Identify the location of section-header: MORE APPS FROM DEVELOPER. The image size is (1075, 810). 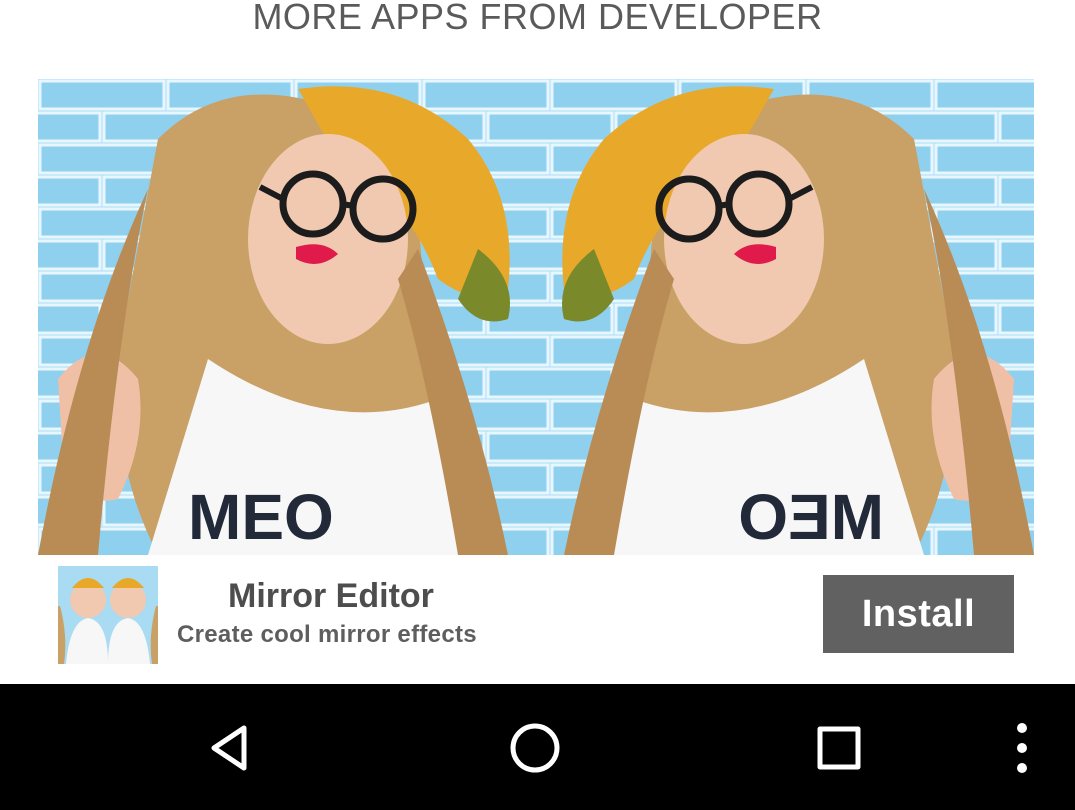
(537, 25).